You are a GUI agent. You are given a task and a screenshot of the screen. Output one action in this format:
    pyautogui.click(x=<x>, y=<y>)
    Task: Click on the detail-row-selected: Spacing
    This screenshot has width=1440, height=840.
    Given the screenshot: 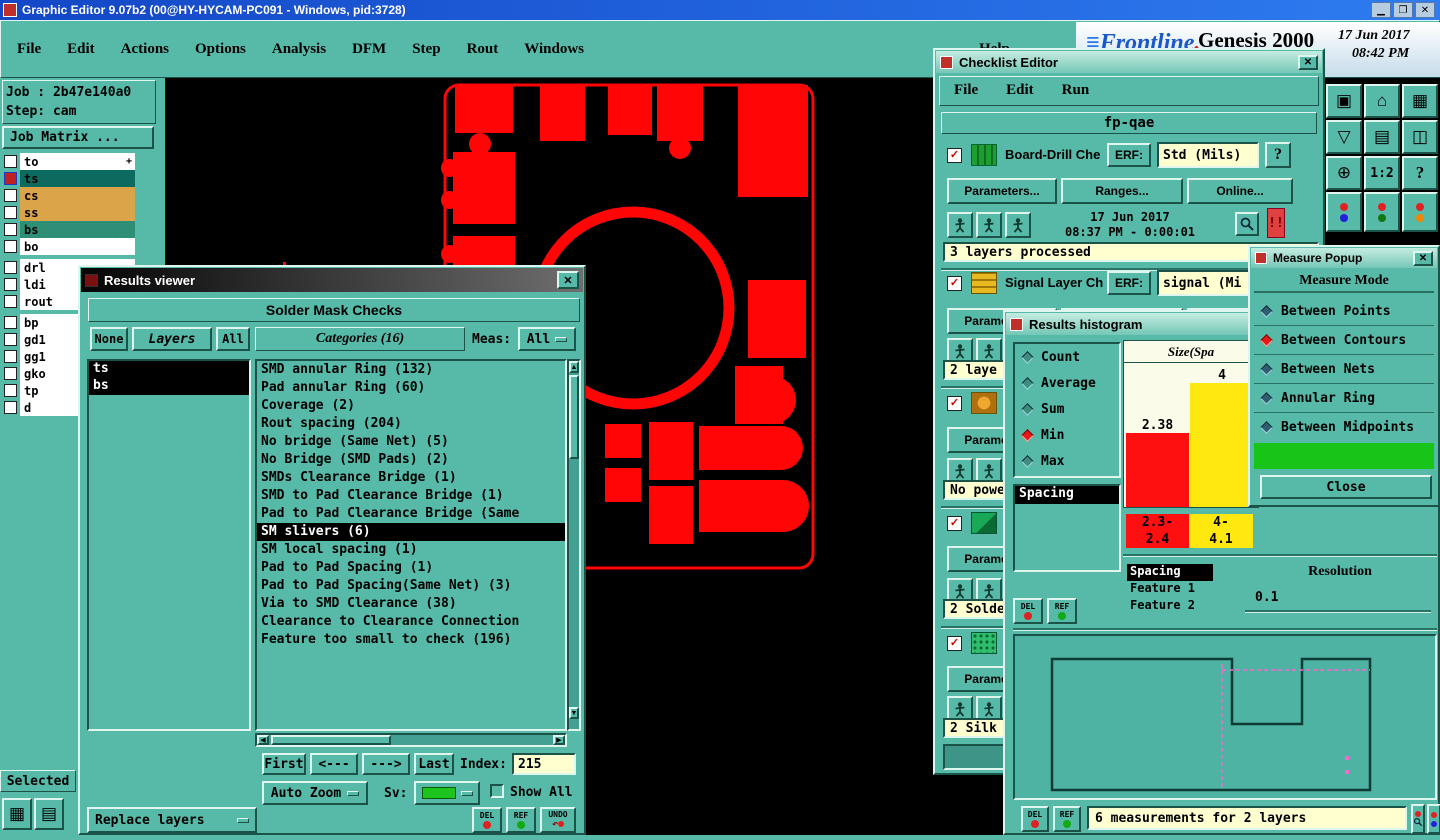 What is the action you would take?
    pyautogui.click(x=1170, y=572)
    